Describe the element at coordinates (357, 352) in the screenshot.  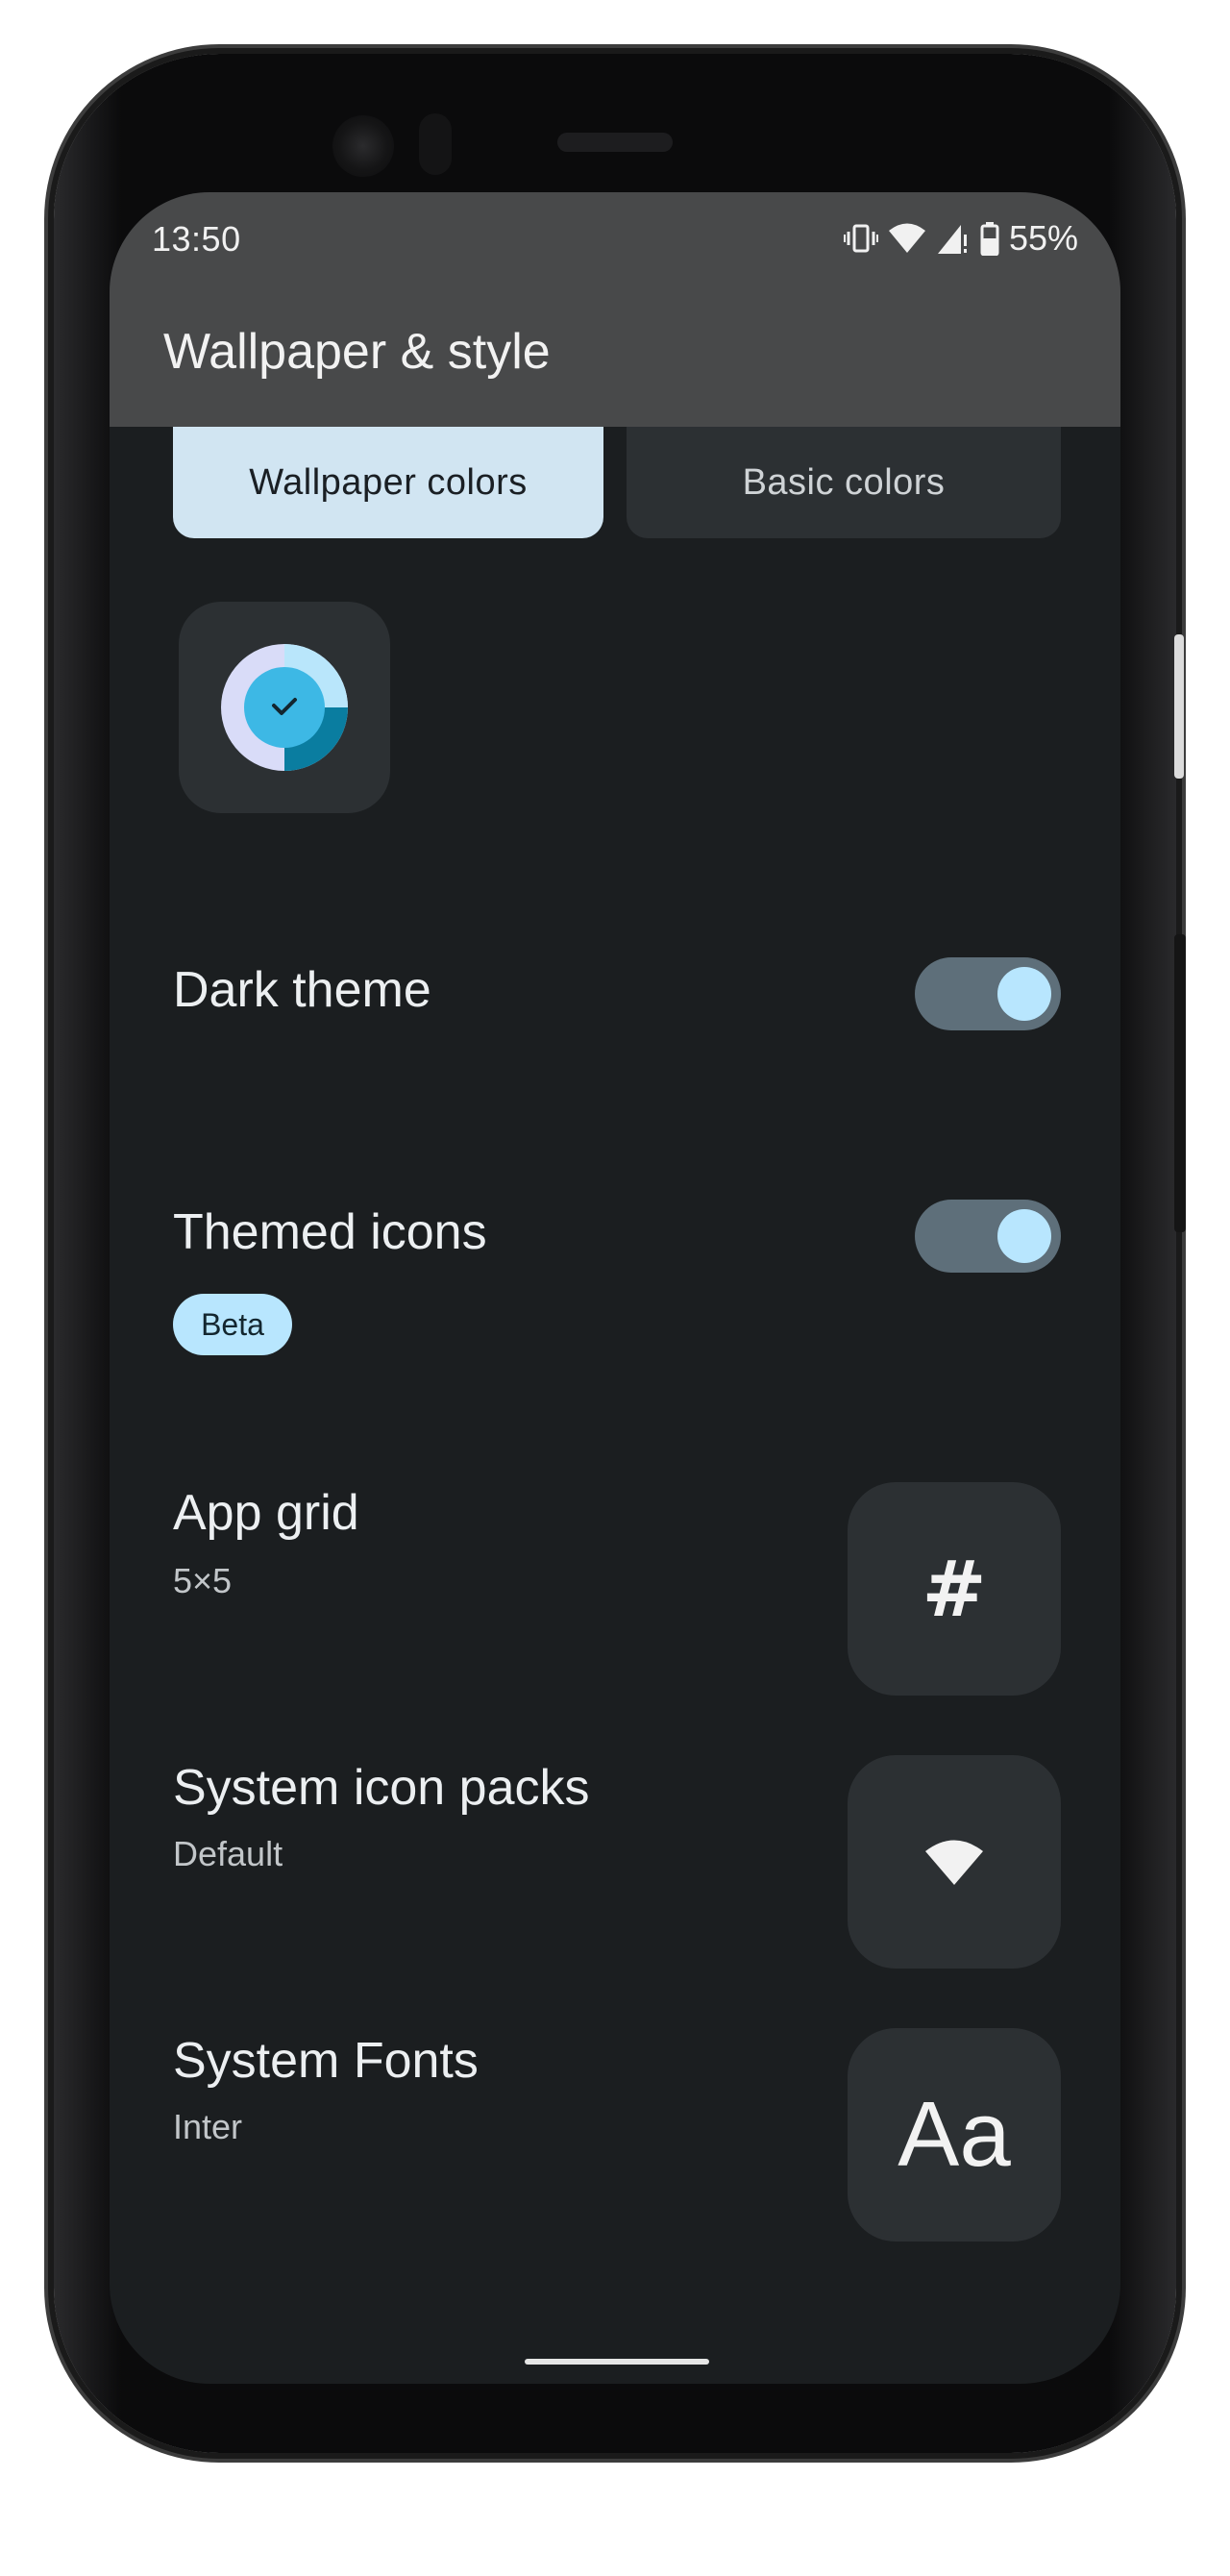
I see `page-title: Wallpaper & style` at that location.